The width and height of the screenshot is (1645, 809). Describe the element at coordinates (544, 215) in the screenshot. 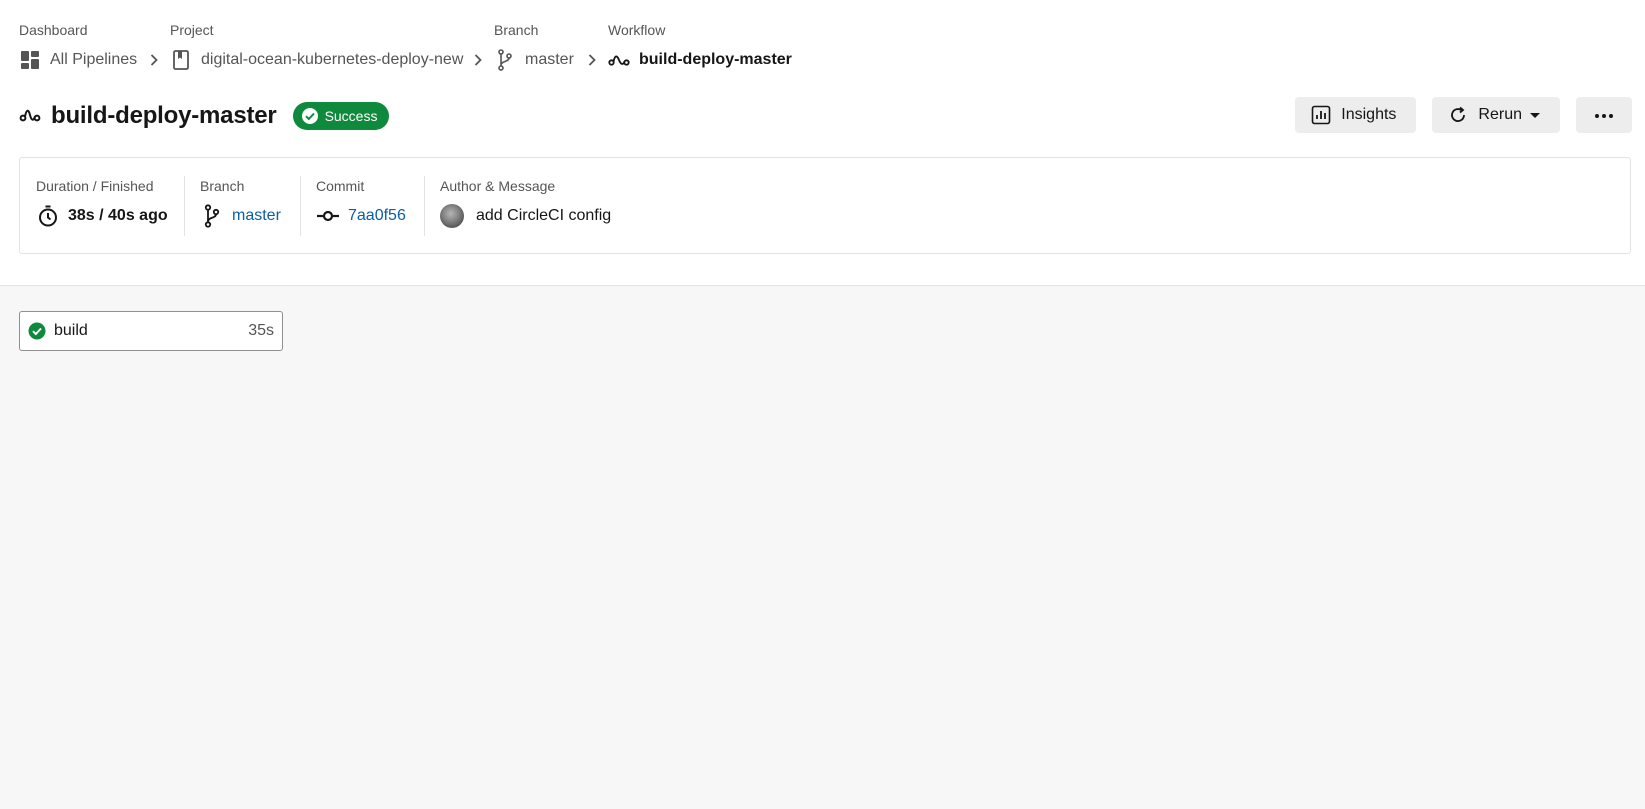

I see `commit-message: add CircleCI config` at that location.